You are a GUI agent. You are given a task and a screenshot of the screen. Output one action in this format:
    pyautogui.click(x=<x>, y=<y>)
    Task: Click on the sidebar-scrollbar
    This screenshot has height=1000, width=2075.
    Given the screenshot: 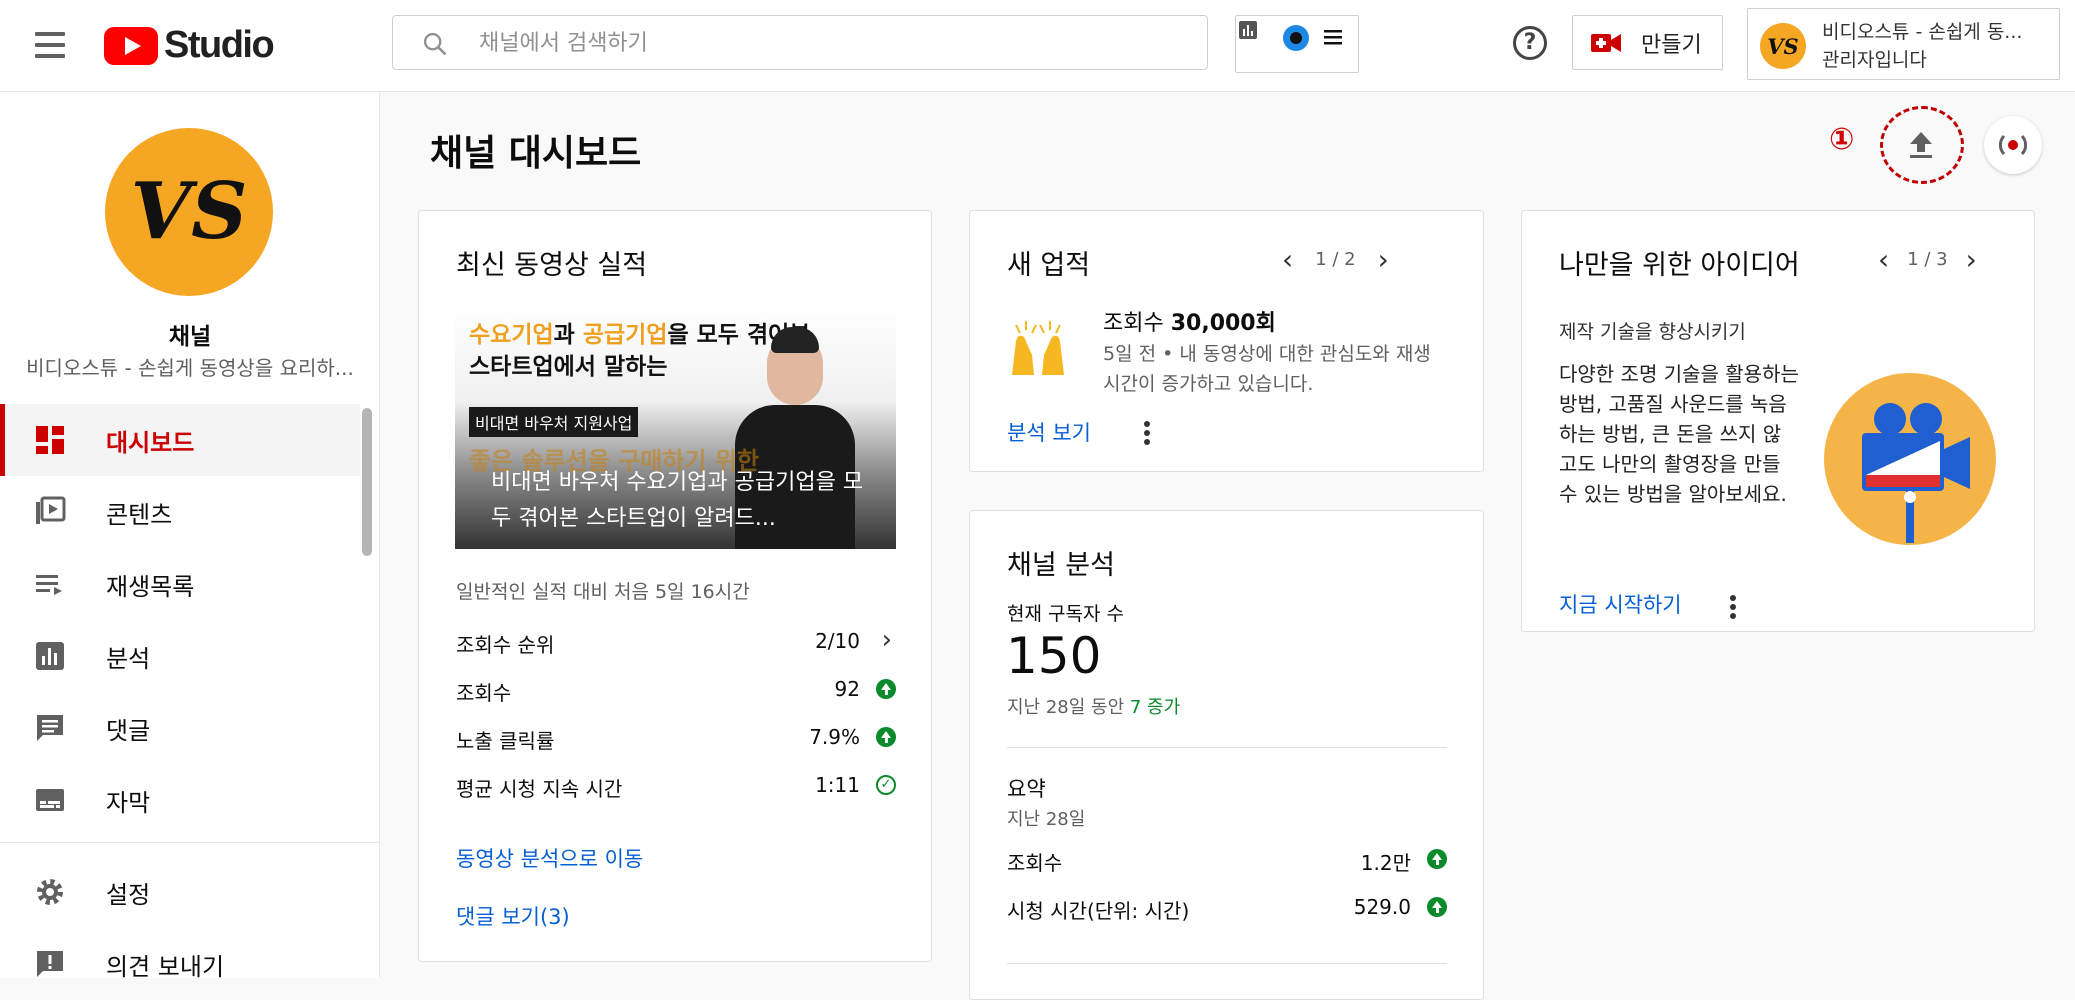 What is the action you would take?
    pyautogui.click(x=367, y=482)
    